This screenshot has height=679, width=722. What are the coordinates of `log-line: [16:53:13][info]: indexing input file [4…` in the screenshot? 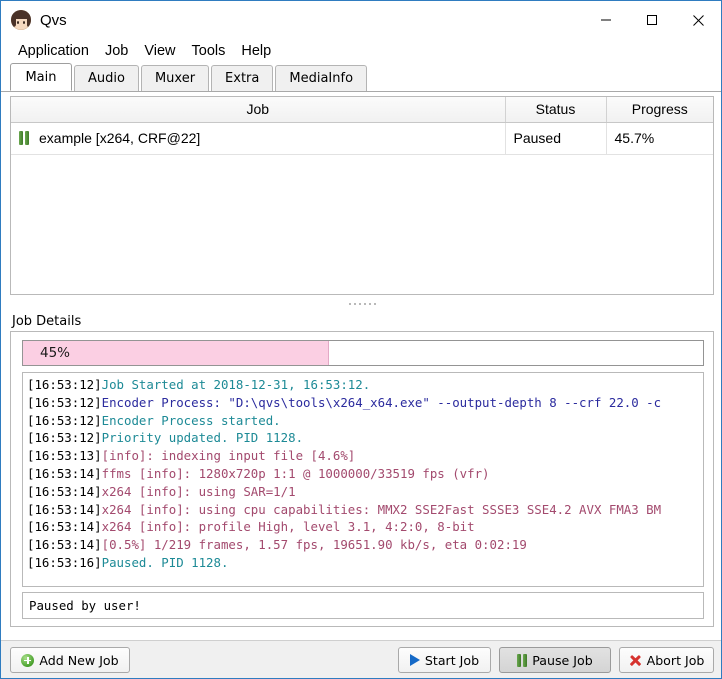 It's located at (365, 456).